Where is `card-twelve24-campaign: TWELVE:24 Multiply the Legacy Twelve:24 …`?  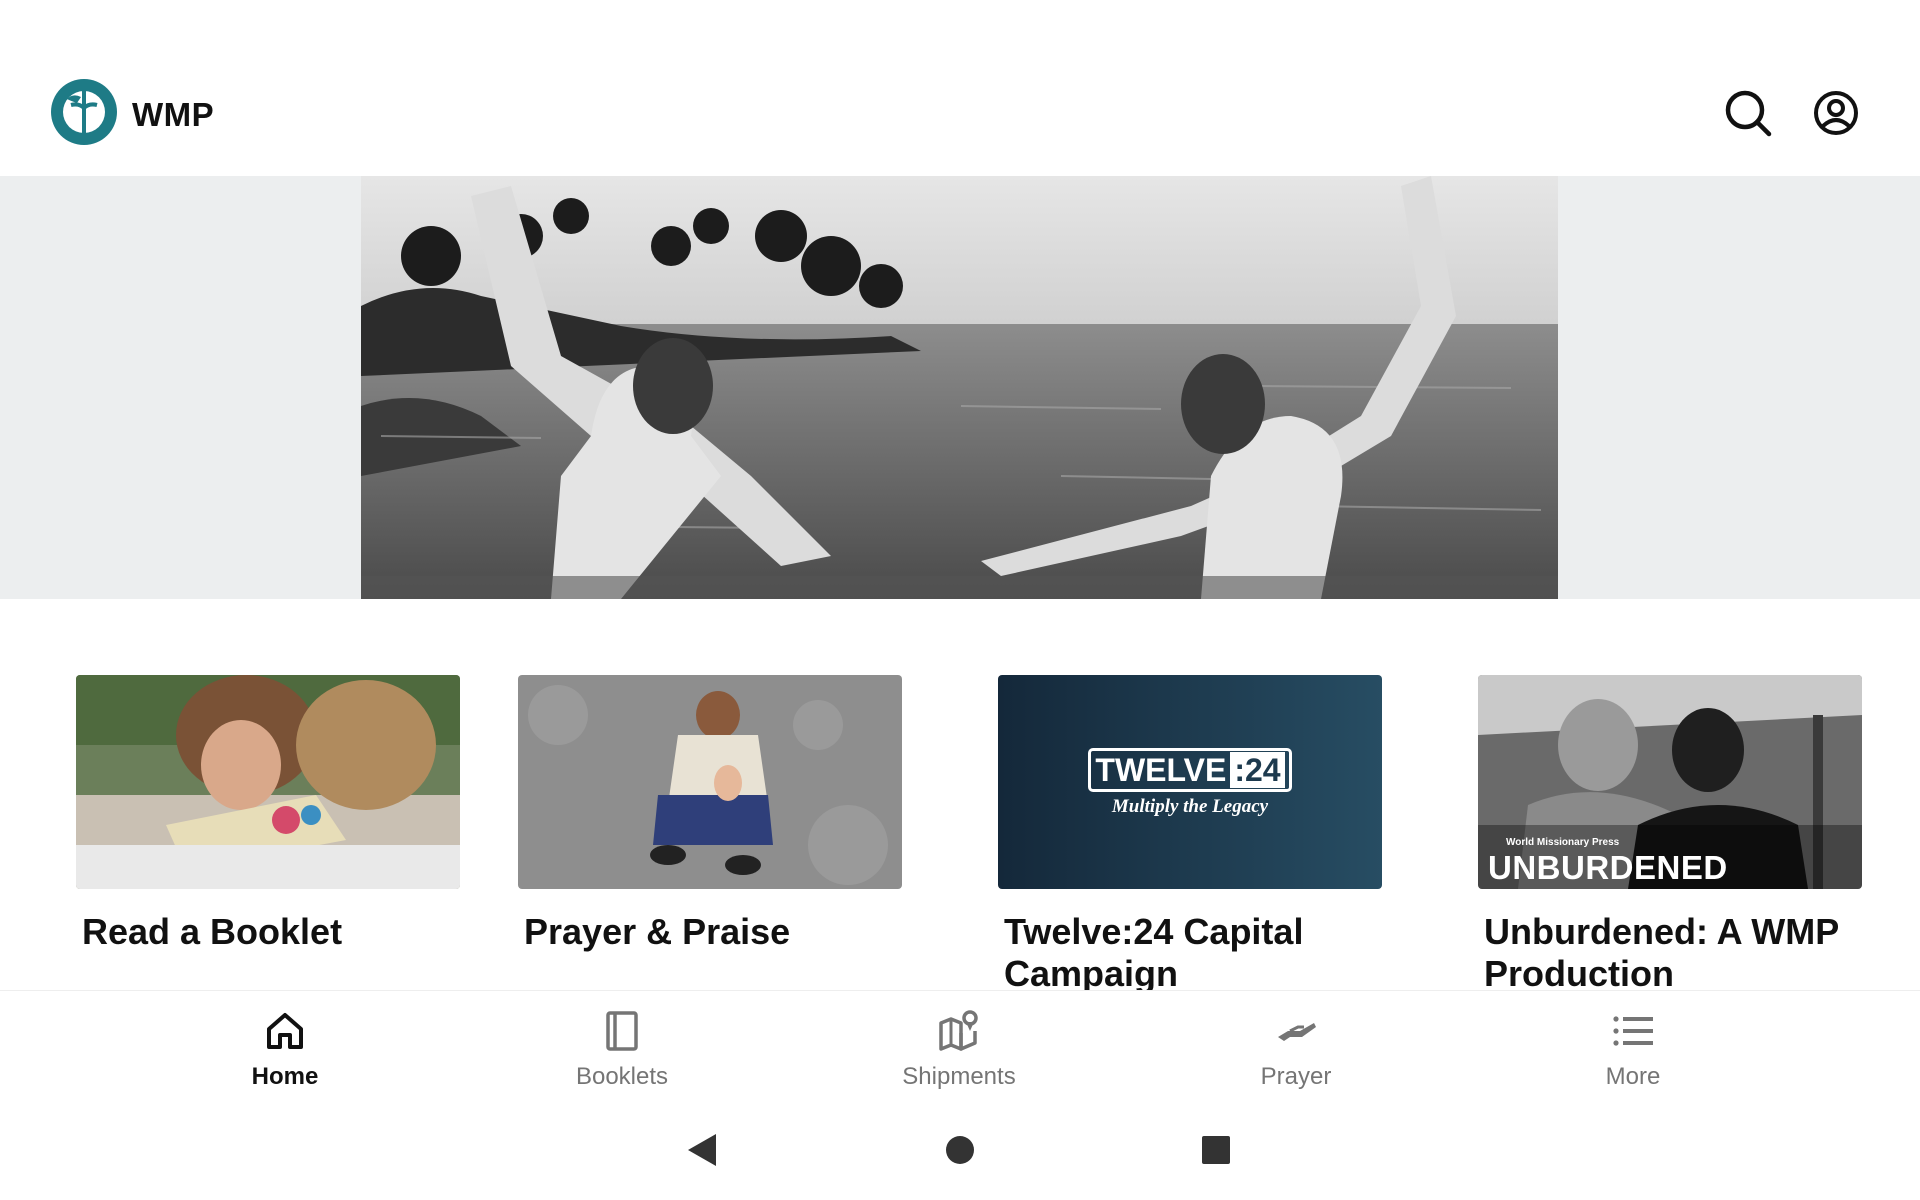 card-twelve24-campaign: TWELVE:24 Multiply the Legacy Twelve:24 … is located at coordinates (1190, 832).